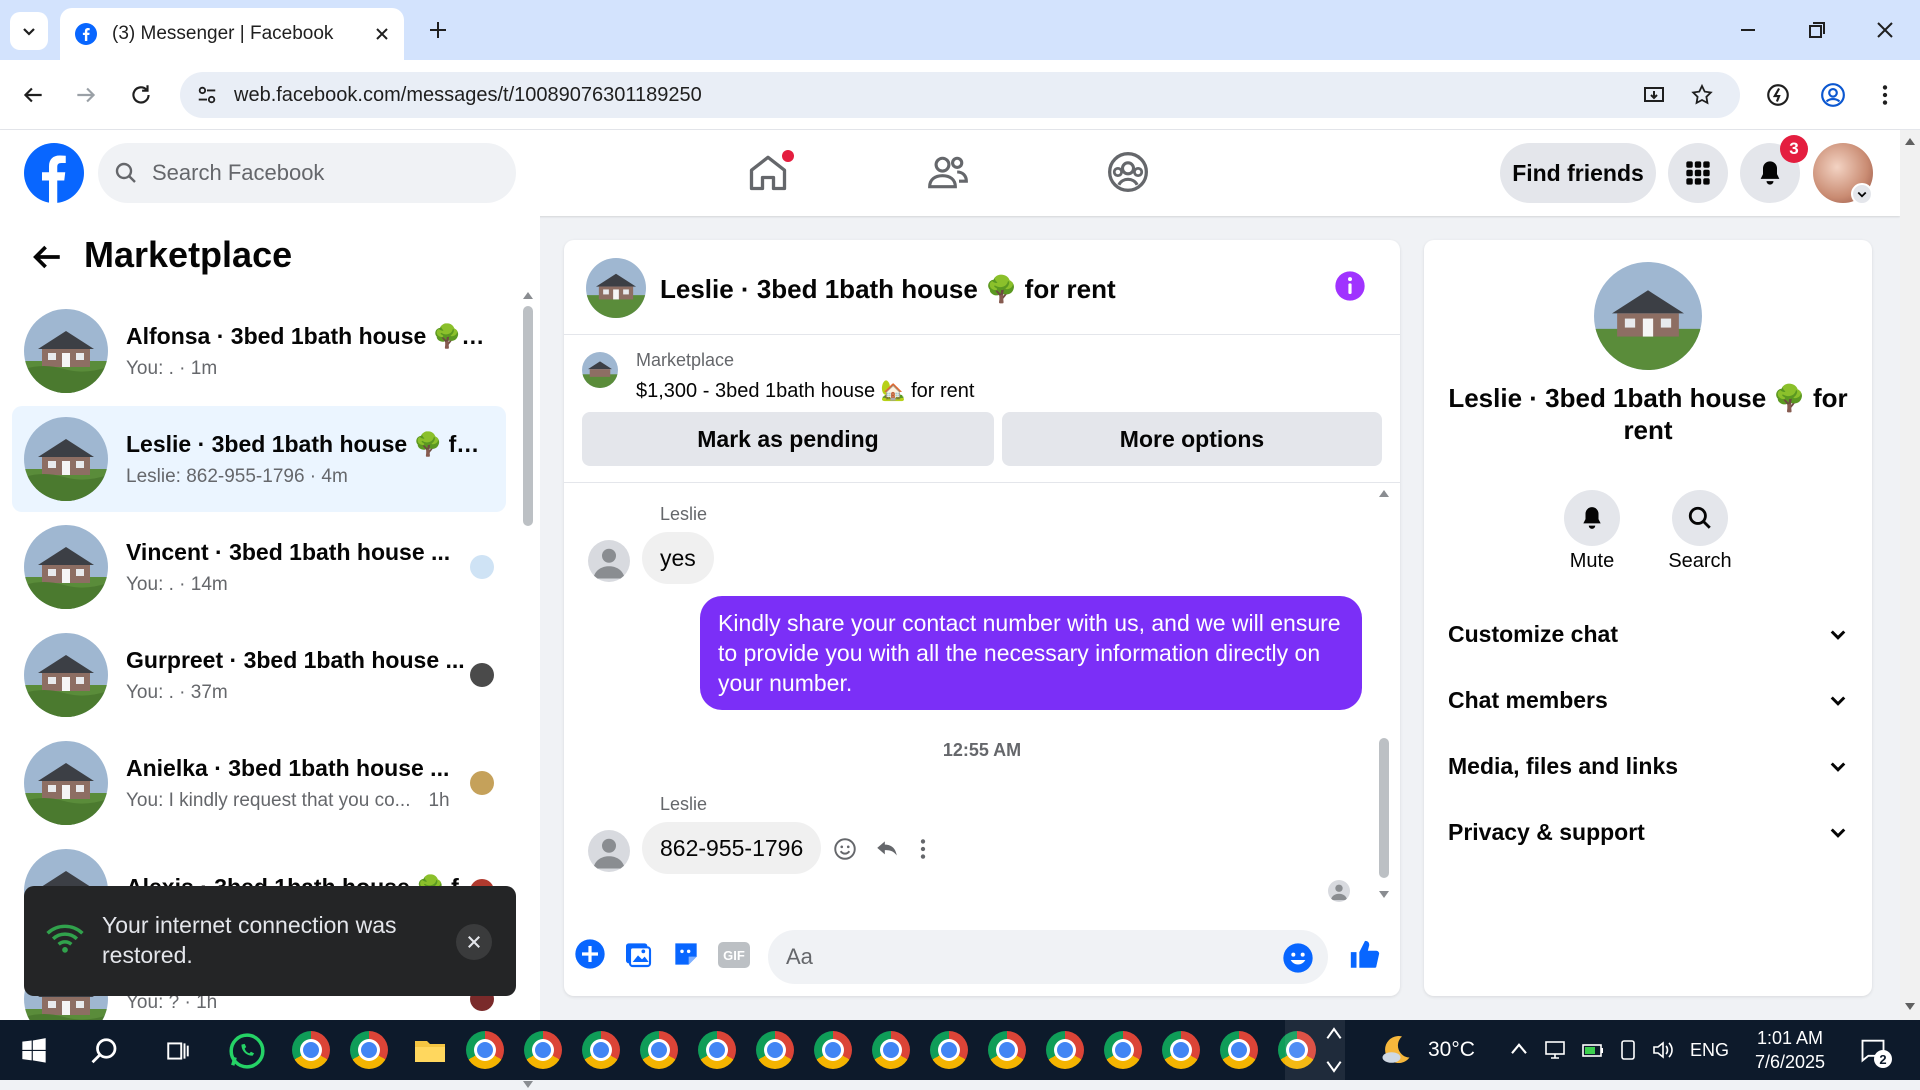  Describe the element at coordinates (54, 173) in the screenshot. I see `facebook-logo-icon` at that location.